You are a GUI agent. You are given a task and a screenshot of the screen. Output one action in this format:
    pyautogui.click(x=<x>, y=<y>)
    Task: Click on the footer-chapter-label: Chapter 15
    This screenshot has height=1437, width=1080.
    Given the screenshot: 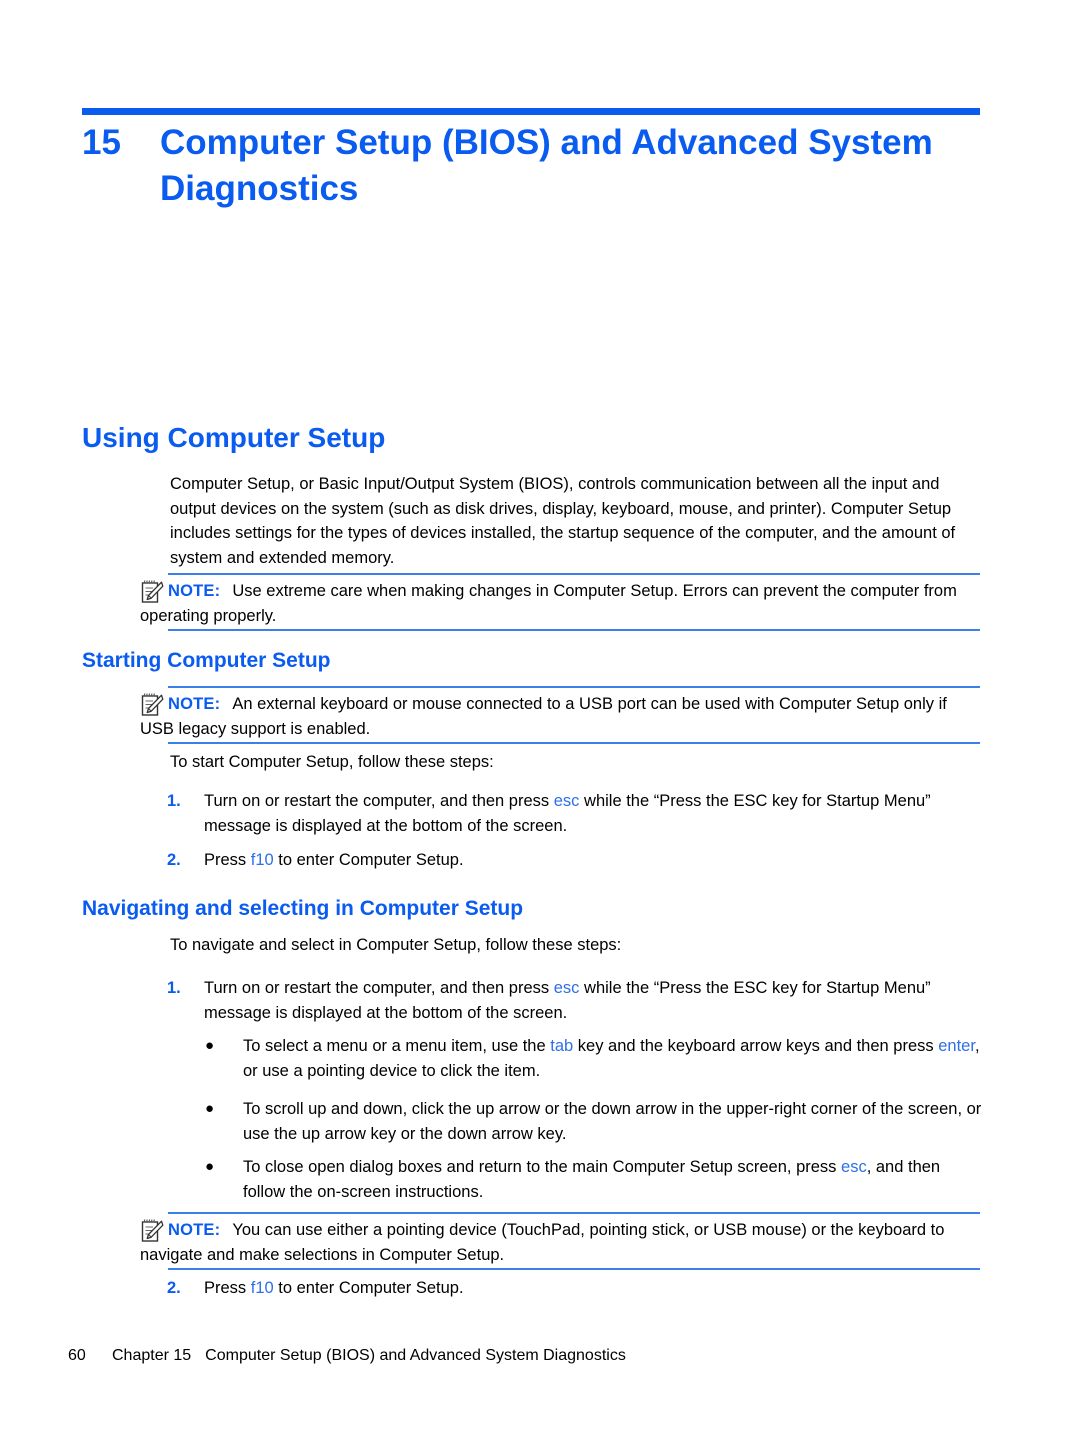 What is the action you would take?
    pyautogui.click(x=152, y=1355)
    